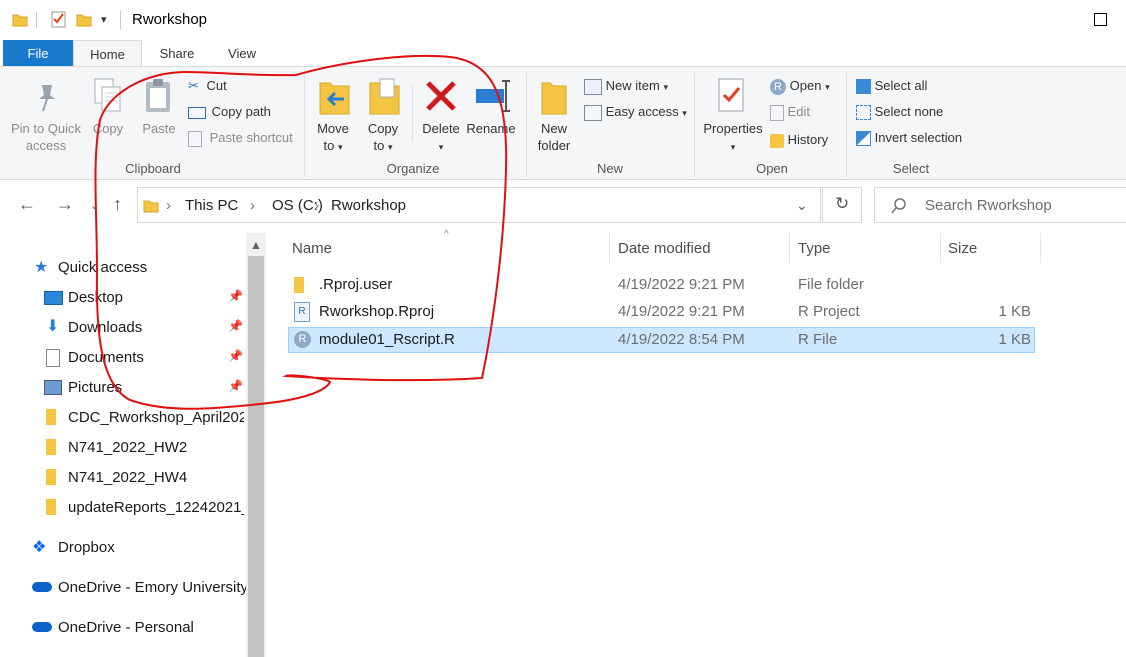  I want to click on history-button: History, so click(799, 139).